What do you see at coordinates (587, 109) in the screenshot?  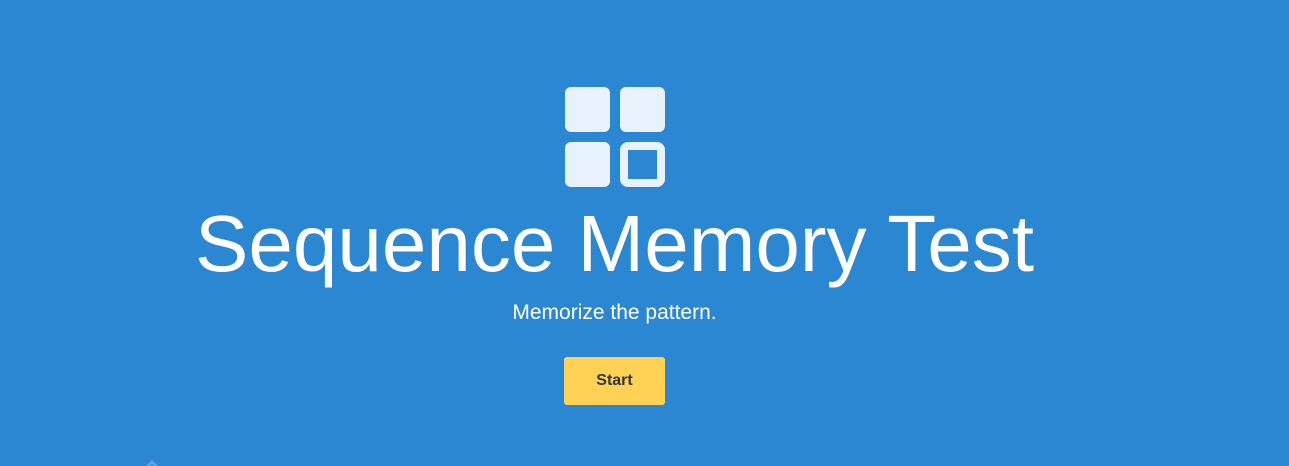 I see `logo-tile-top-left` at bounding box center [587, 109].